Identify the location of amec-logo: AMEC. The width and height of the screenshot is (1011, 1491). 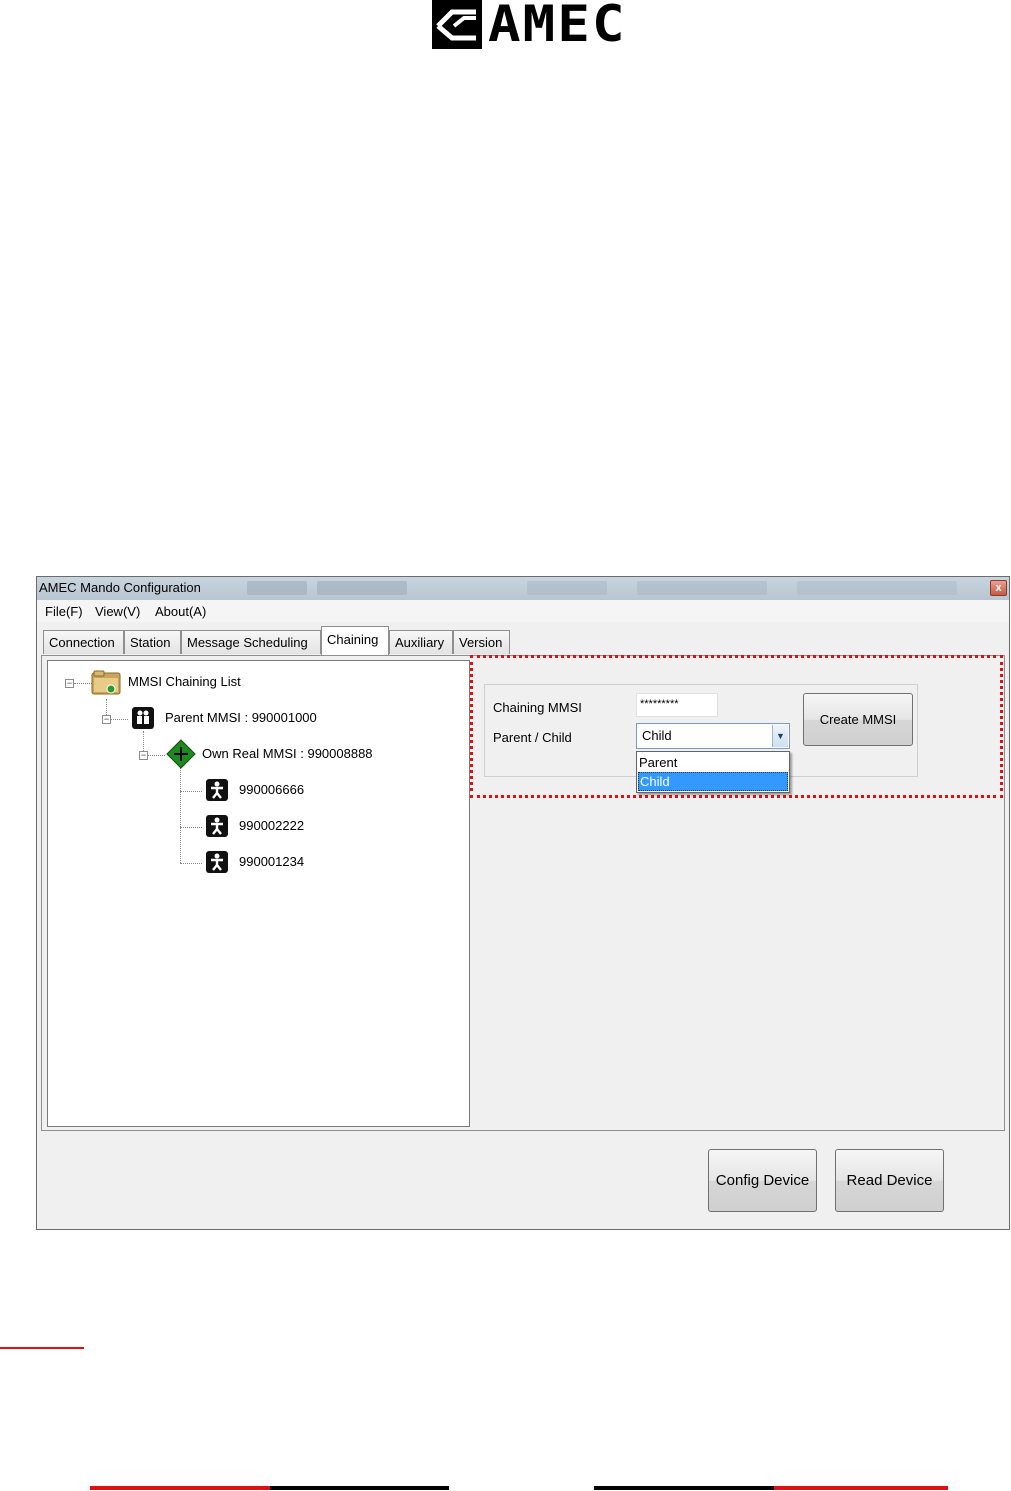
(528, 25).